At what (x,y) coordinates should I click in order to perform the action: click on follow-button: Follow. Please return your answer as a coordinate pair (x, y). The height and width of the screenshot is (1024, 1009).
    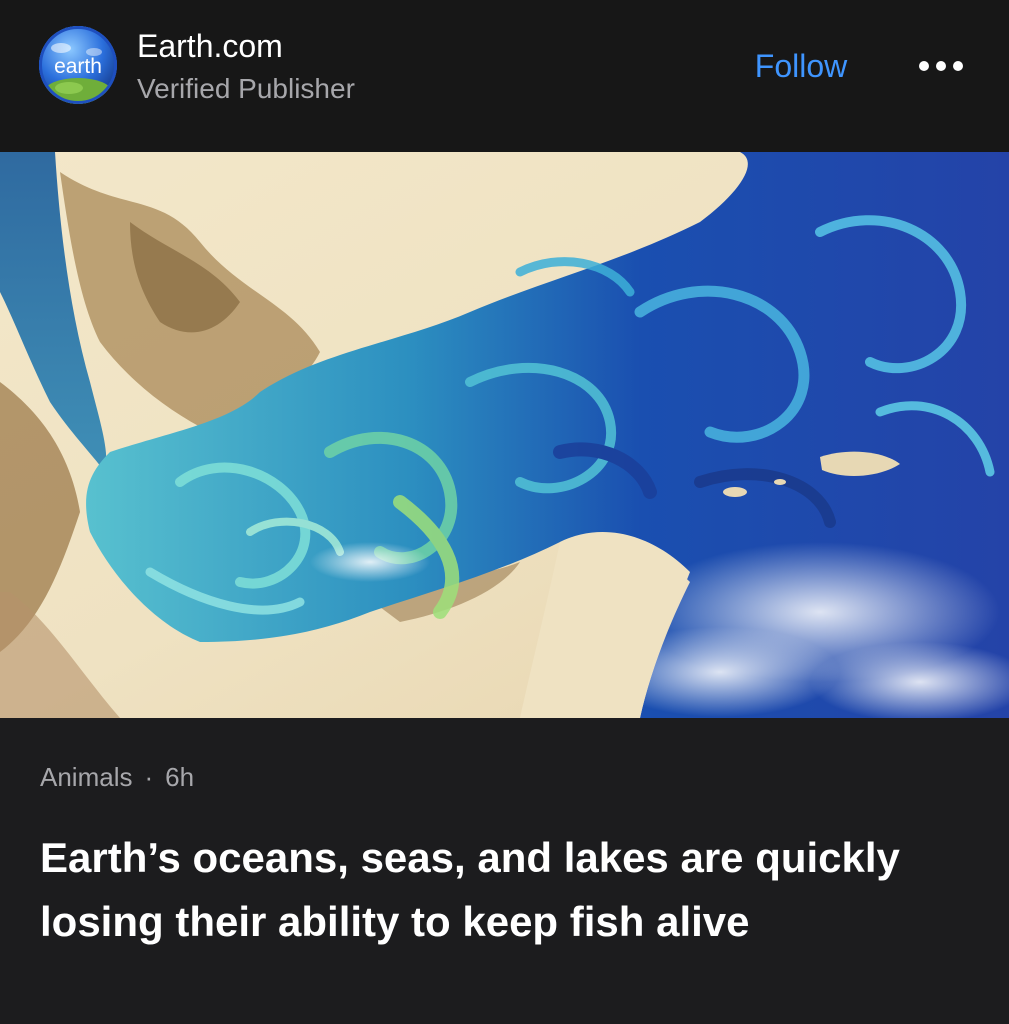
    Looking at the image, I should click on (801, 66).